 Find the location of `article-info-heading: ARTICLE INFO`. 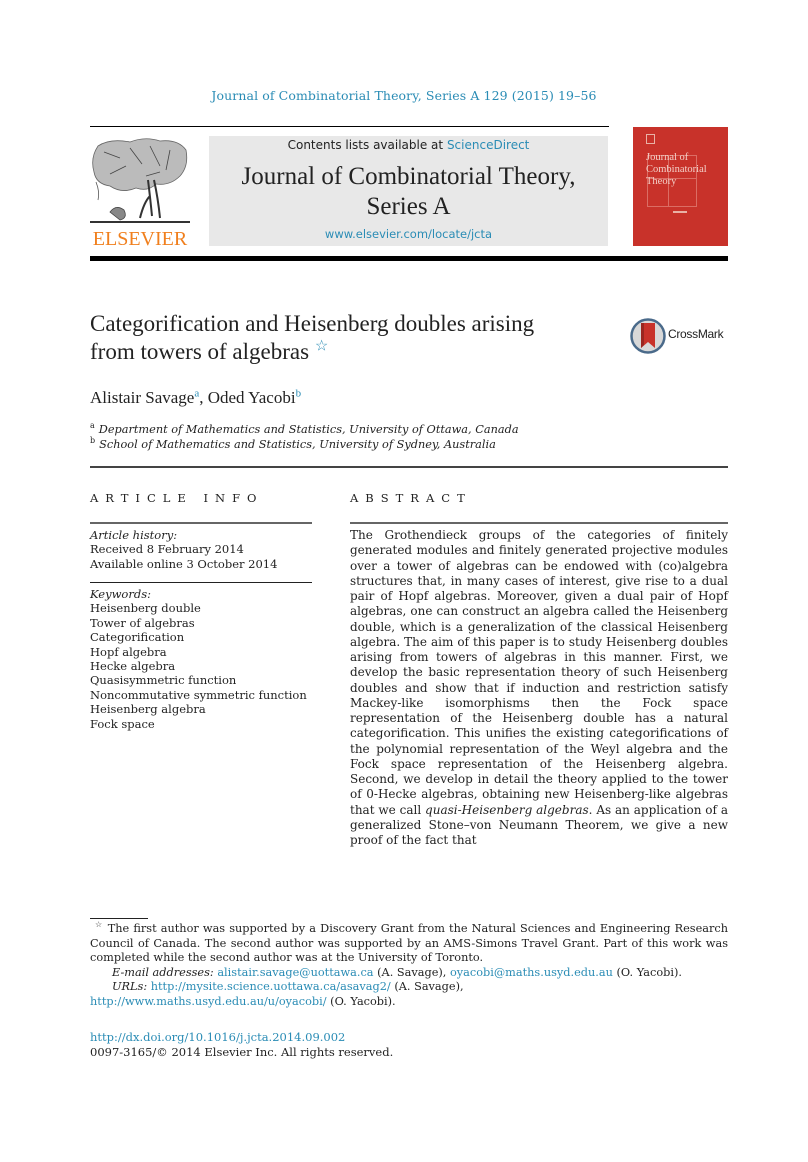

article-info-heading: ARTICLE INFO is located at coordinates (177, 498).